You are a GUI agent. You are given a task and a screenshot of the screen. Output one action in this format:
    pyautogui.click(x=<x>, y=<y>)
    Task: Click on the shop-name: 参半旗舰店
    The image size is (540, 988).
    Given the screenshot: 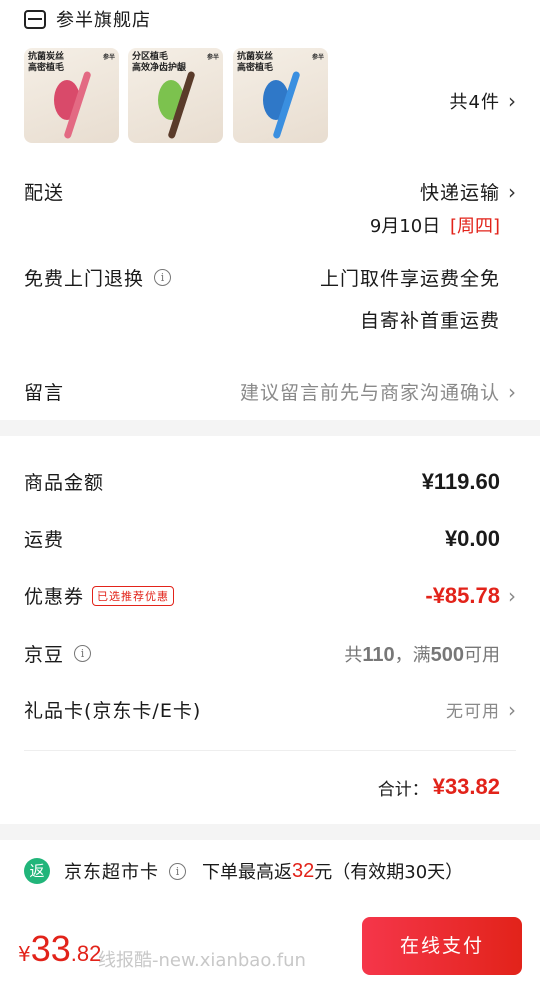 What is the action you would take?
    pyautogui.click(x=103, y=20)
    